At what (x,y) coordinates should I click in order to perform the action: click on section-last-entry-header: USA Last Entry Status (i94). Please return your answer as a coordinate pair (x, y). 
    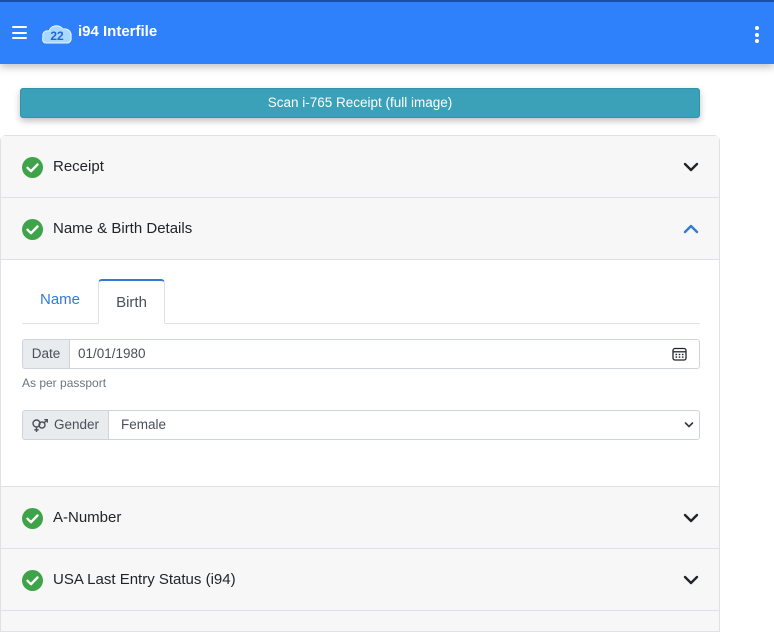
    Looking at the image, I should click on (360, 580).